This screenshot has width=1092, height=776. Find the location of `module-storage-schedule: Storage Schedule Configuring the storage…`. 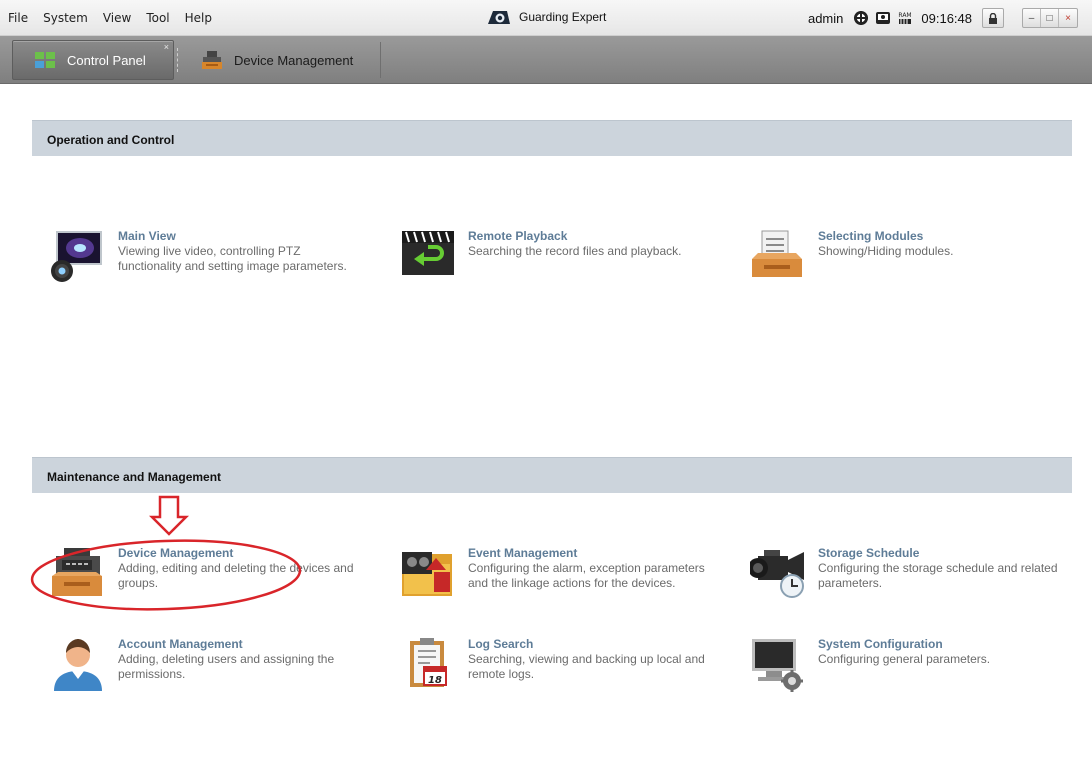

module-storage-schedule: Storage Schedule Configuring the storage… is located at coordinates (904, 581).